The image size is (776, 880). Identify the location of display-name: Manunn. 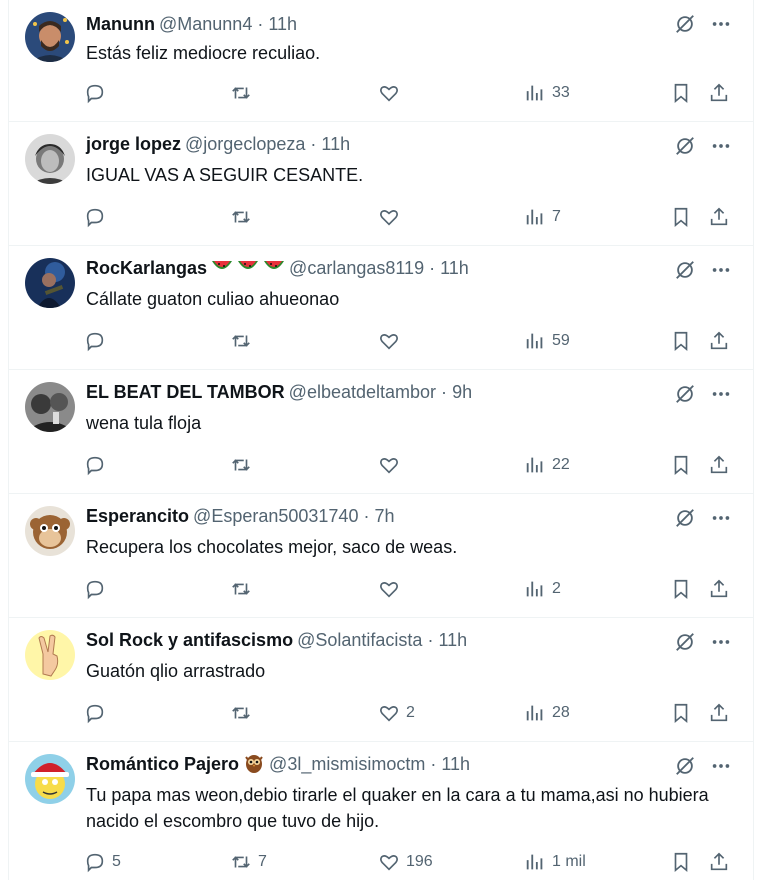
(120, 24).